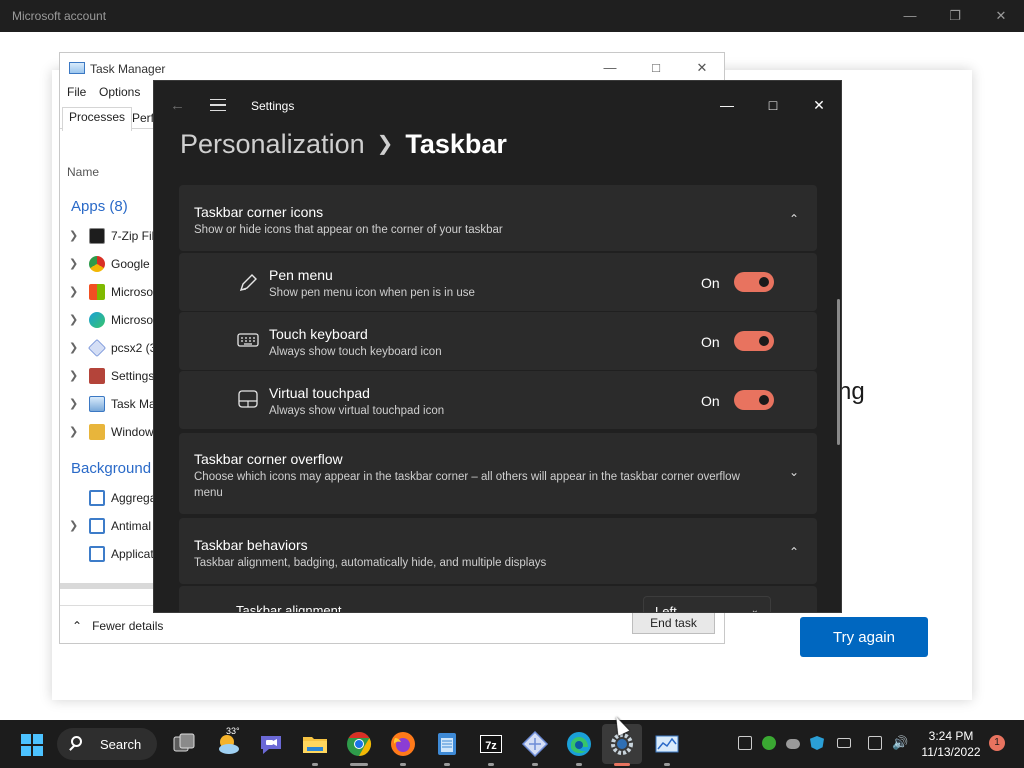 The image size is (1024, 768). What do you see at coordinates (997, 743) in the screenshot?
I see `notification-badge: 1` at bounding box center [997, 743].